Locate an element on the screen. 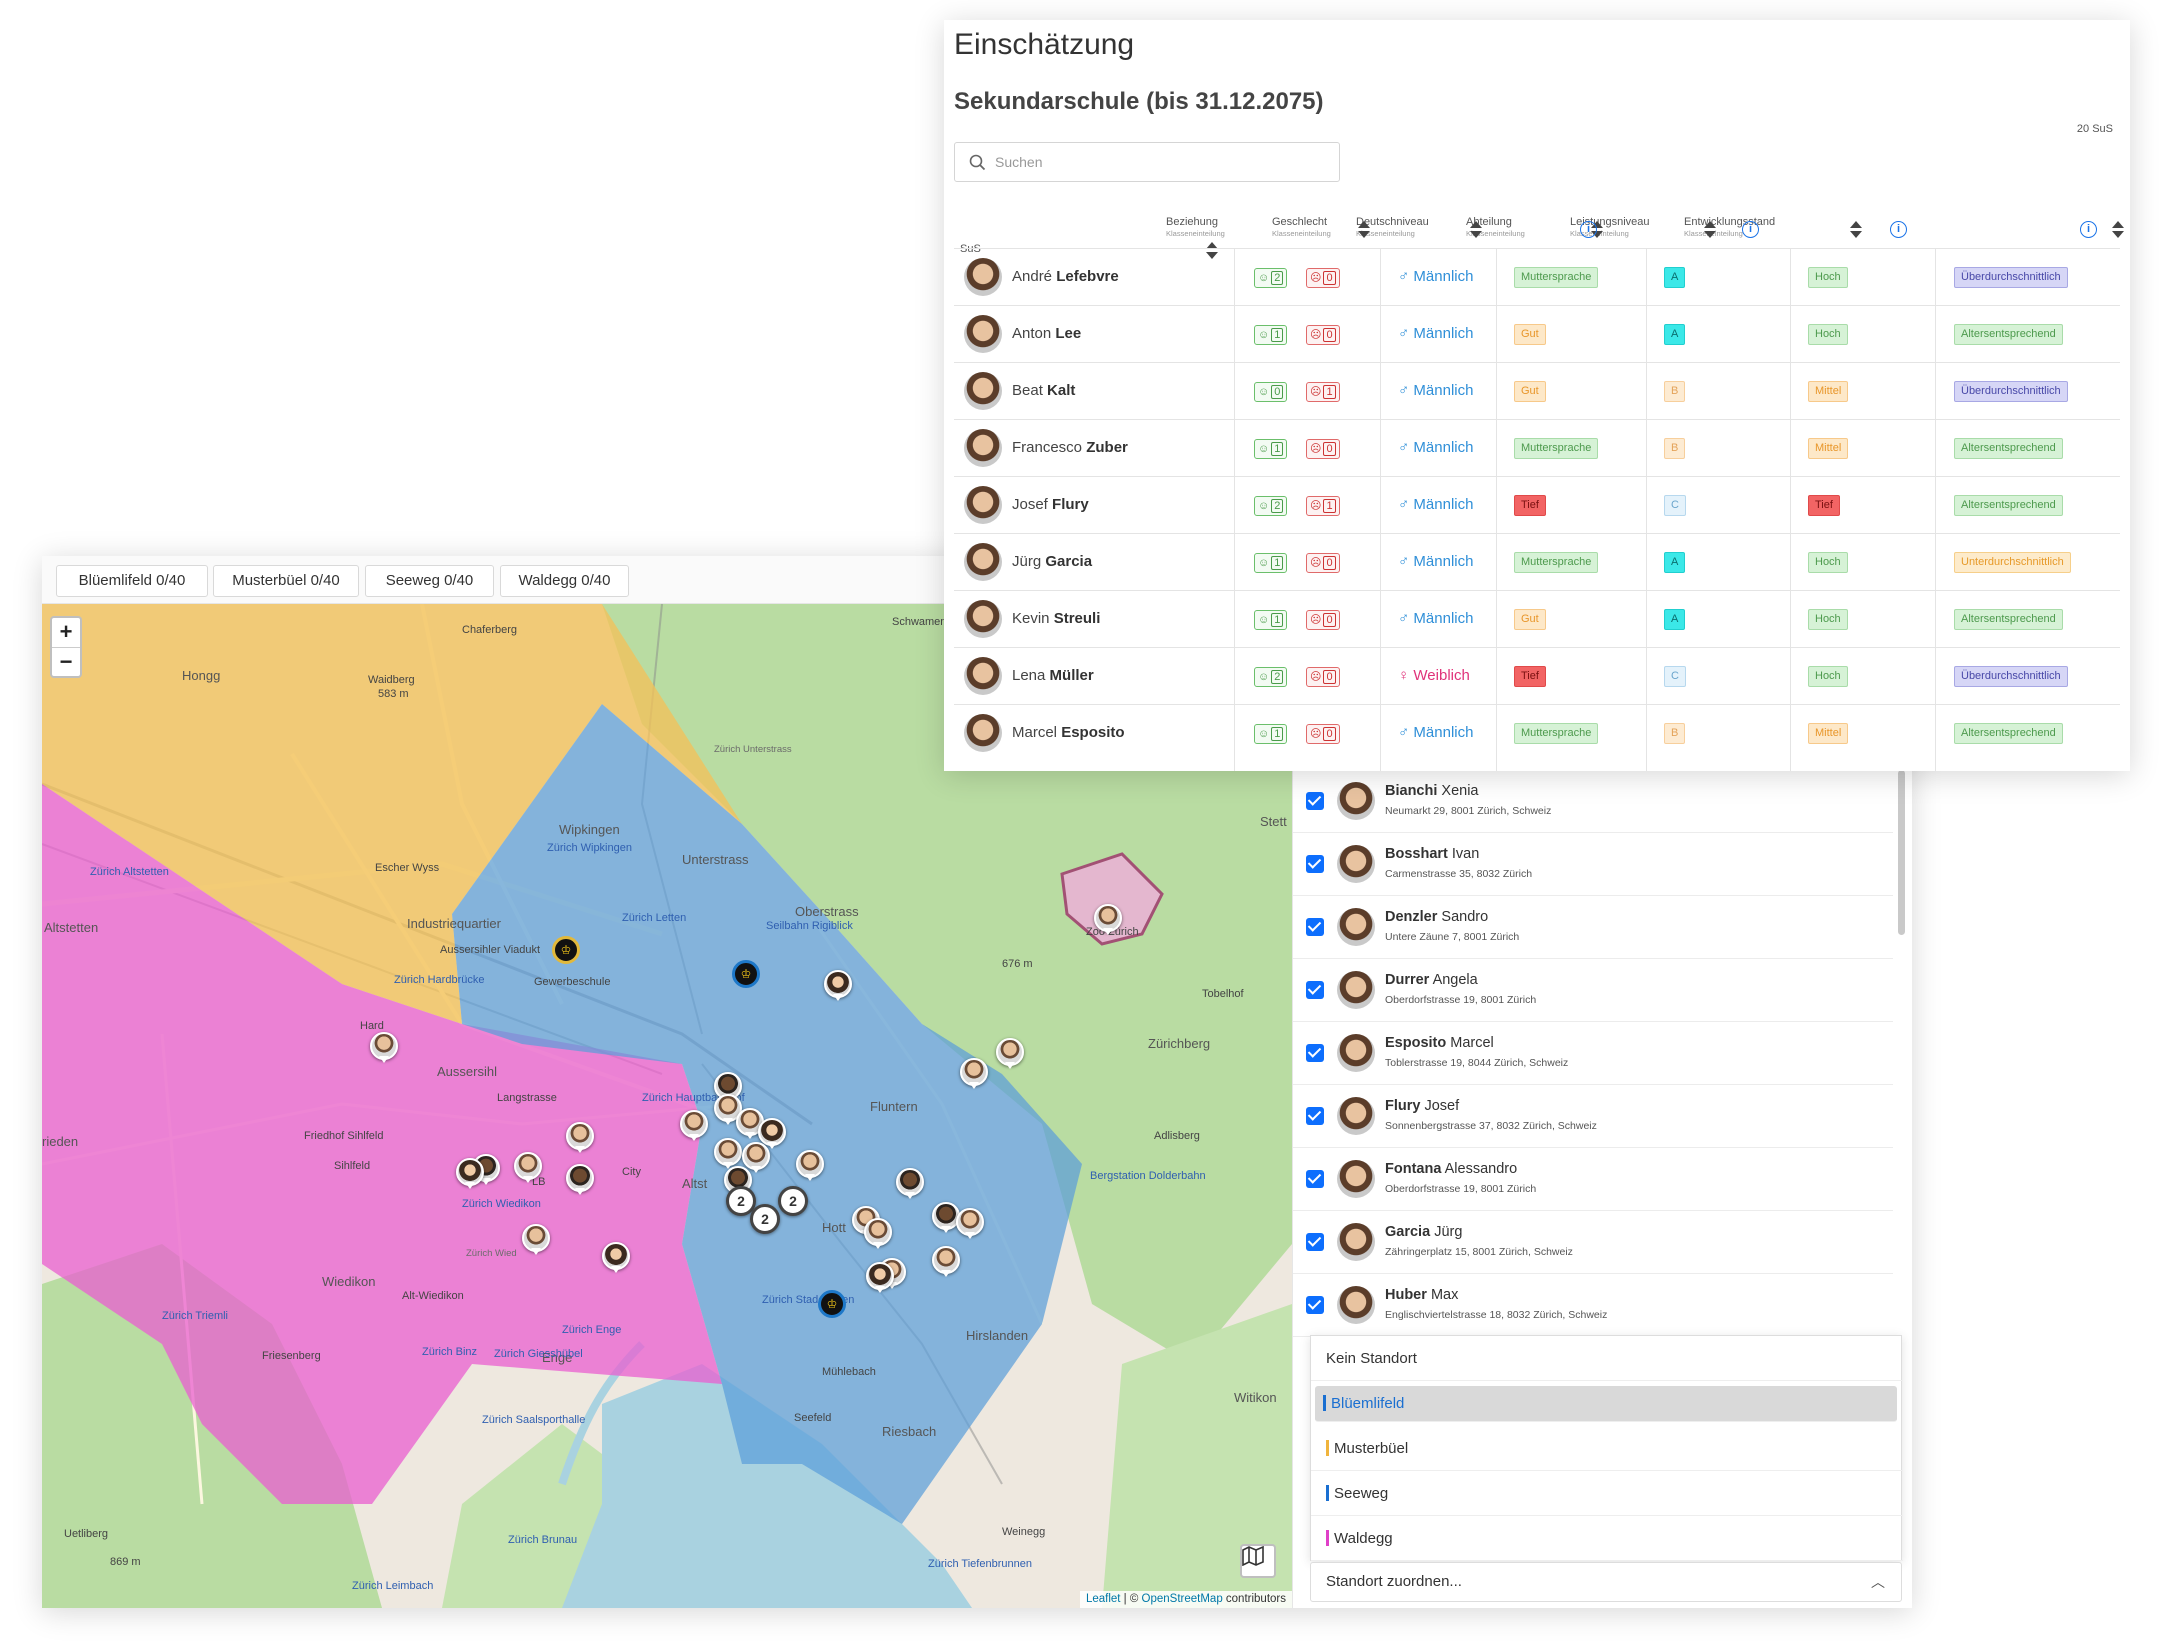 The image size is (2160, 1650). student-name: Marcel Esposito is located at coordinates (1068, 732).